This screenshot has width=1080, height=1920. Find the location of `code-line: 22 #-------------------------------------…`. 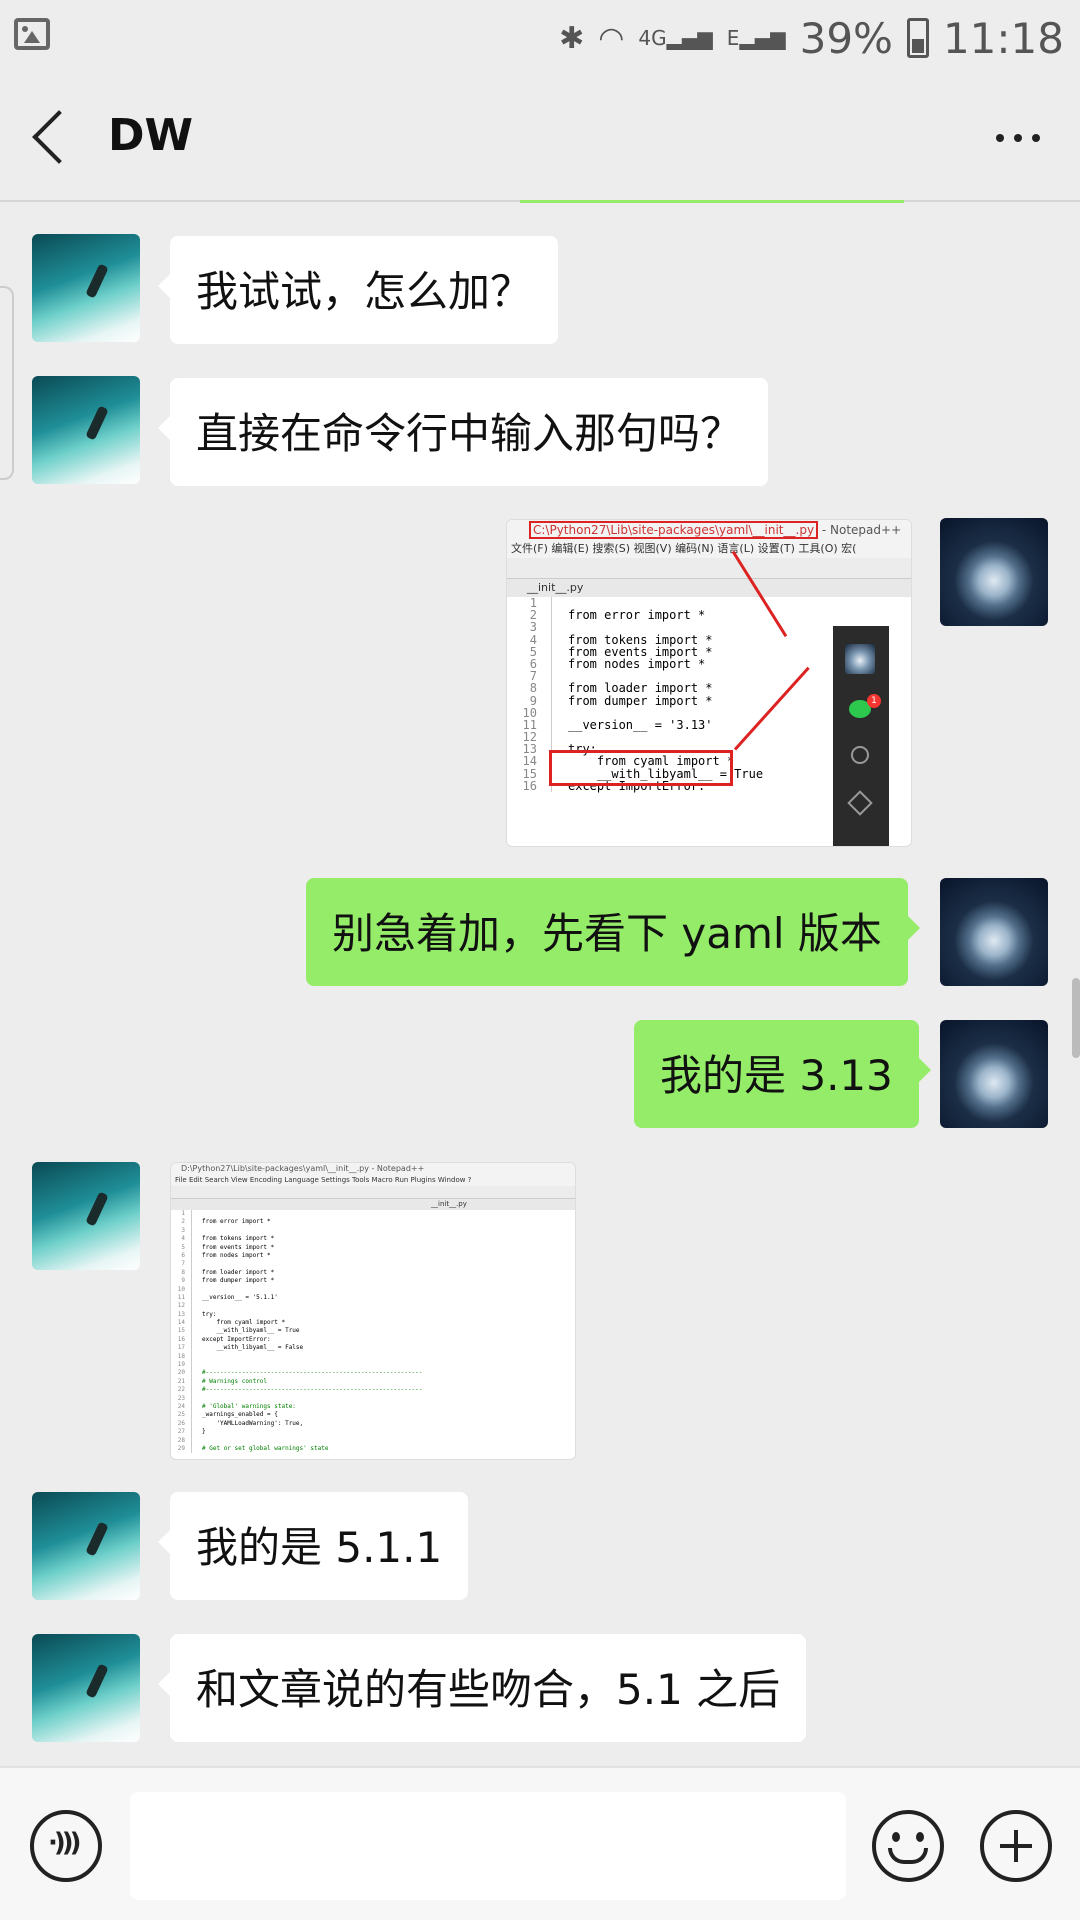

code-line: 22 #-------------------------------------… is located at coordinates (373, 1390).